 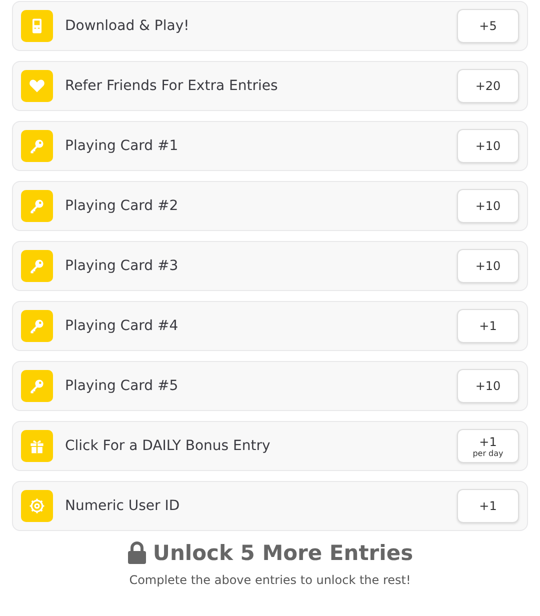 I want to click on entry-row: Playing Card #3 +10, so click(x=270, y=266).